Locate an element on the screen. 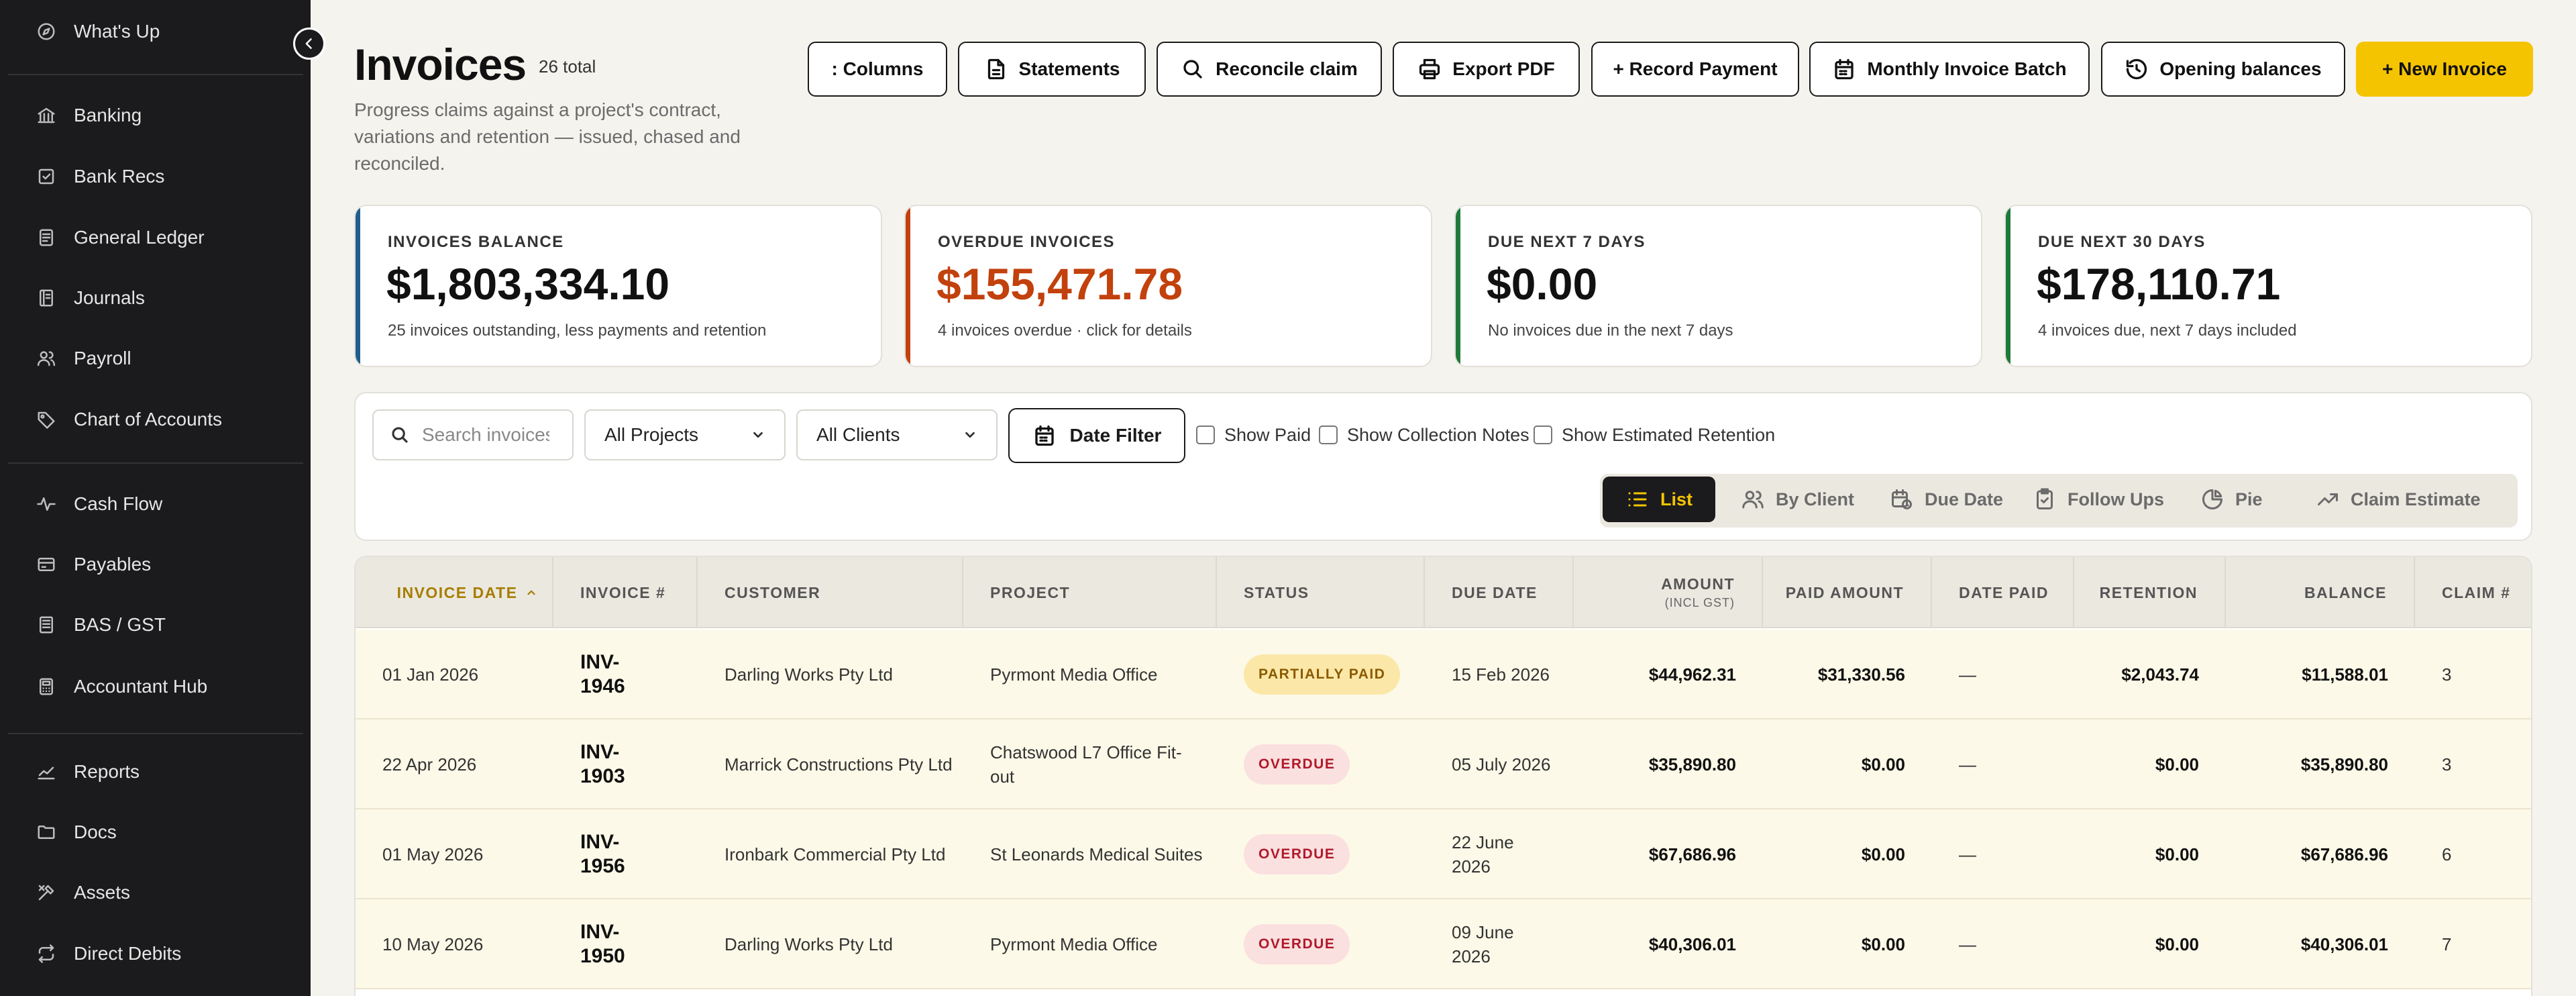  show-collection-notes-checkbox: Show Collection Notes is located at coordinates (1424, 435).